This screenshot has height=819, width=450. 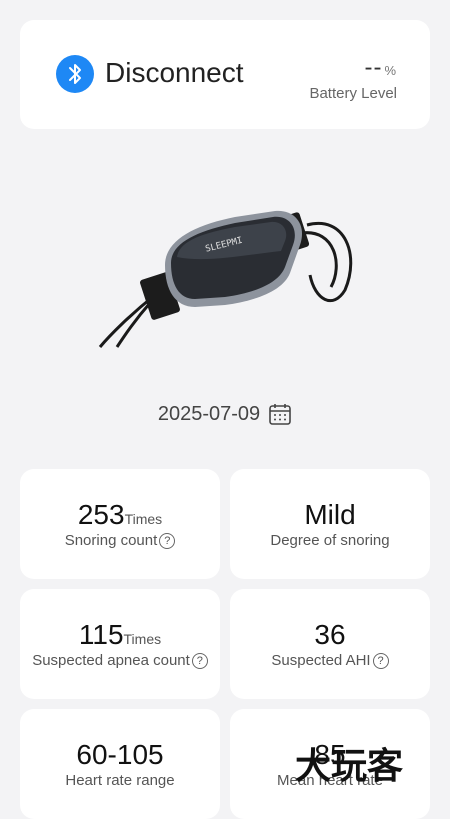 I want to click on snoring-count-label-row: Snoring count?, so click(x=120, y=540).